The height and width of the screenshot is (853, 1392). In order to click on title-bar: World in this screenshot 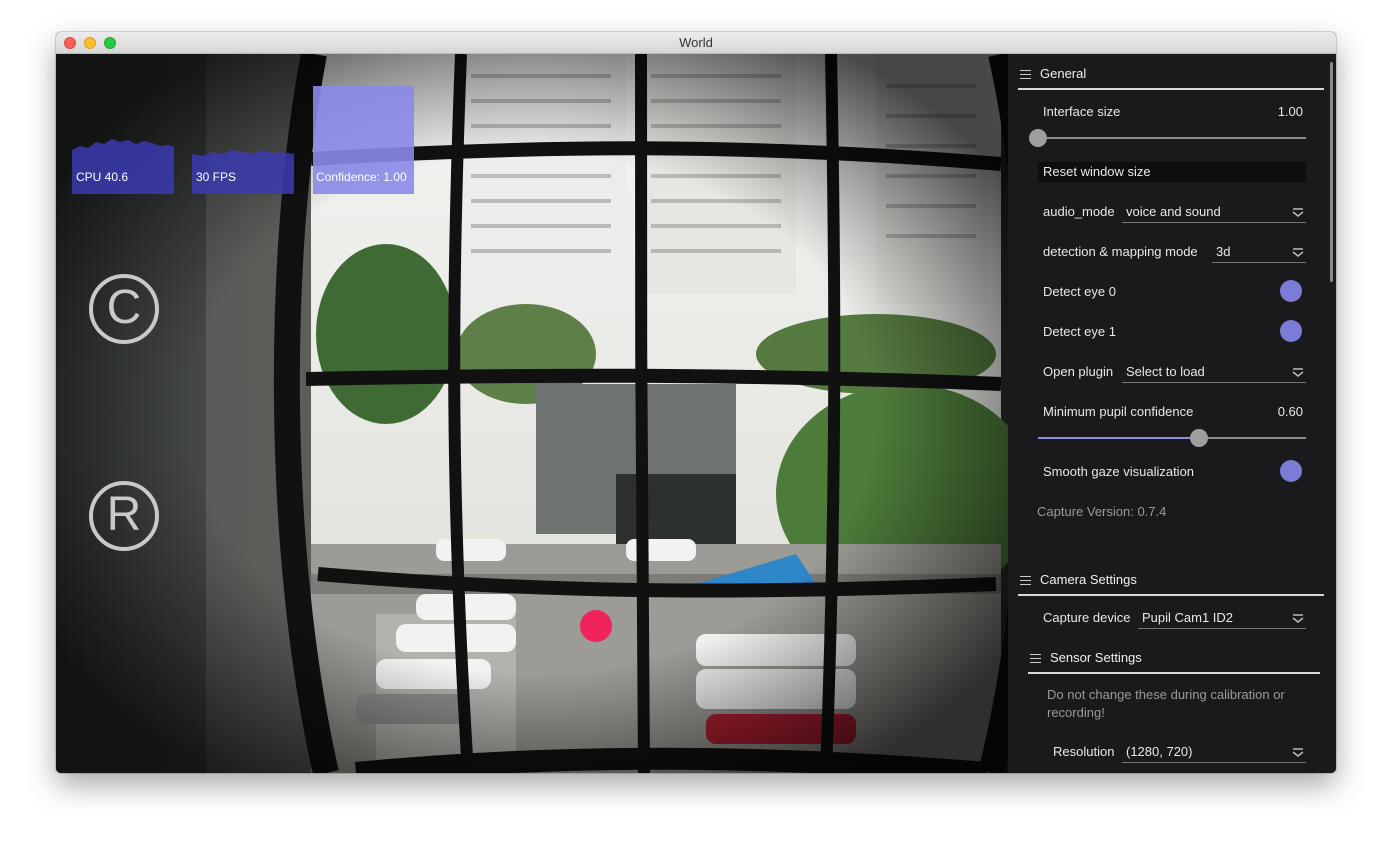, I will do `click(696, 43)`.